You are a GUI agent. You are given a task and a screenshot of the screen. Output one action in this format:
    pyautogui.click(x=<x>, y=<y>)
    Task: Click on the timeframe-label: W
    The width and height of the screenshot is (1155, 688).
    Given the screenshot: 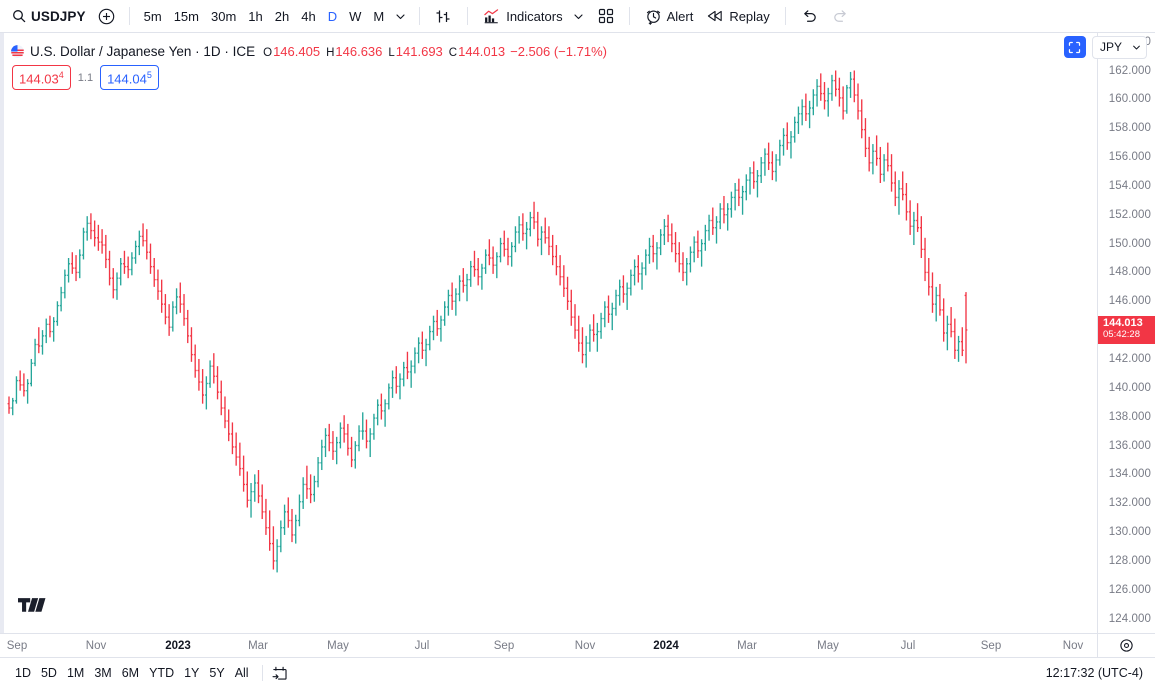 What is the action you would take?
    pyautogui.click(x=355, y=16)
    